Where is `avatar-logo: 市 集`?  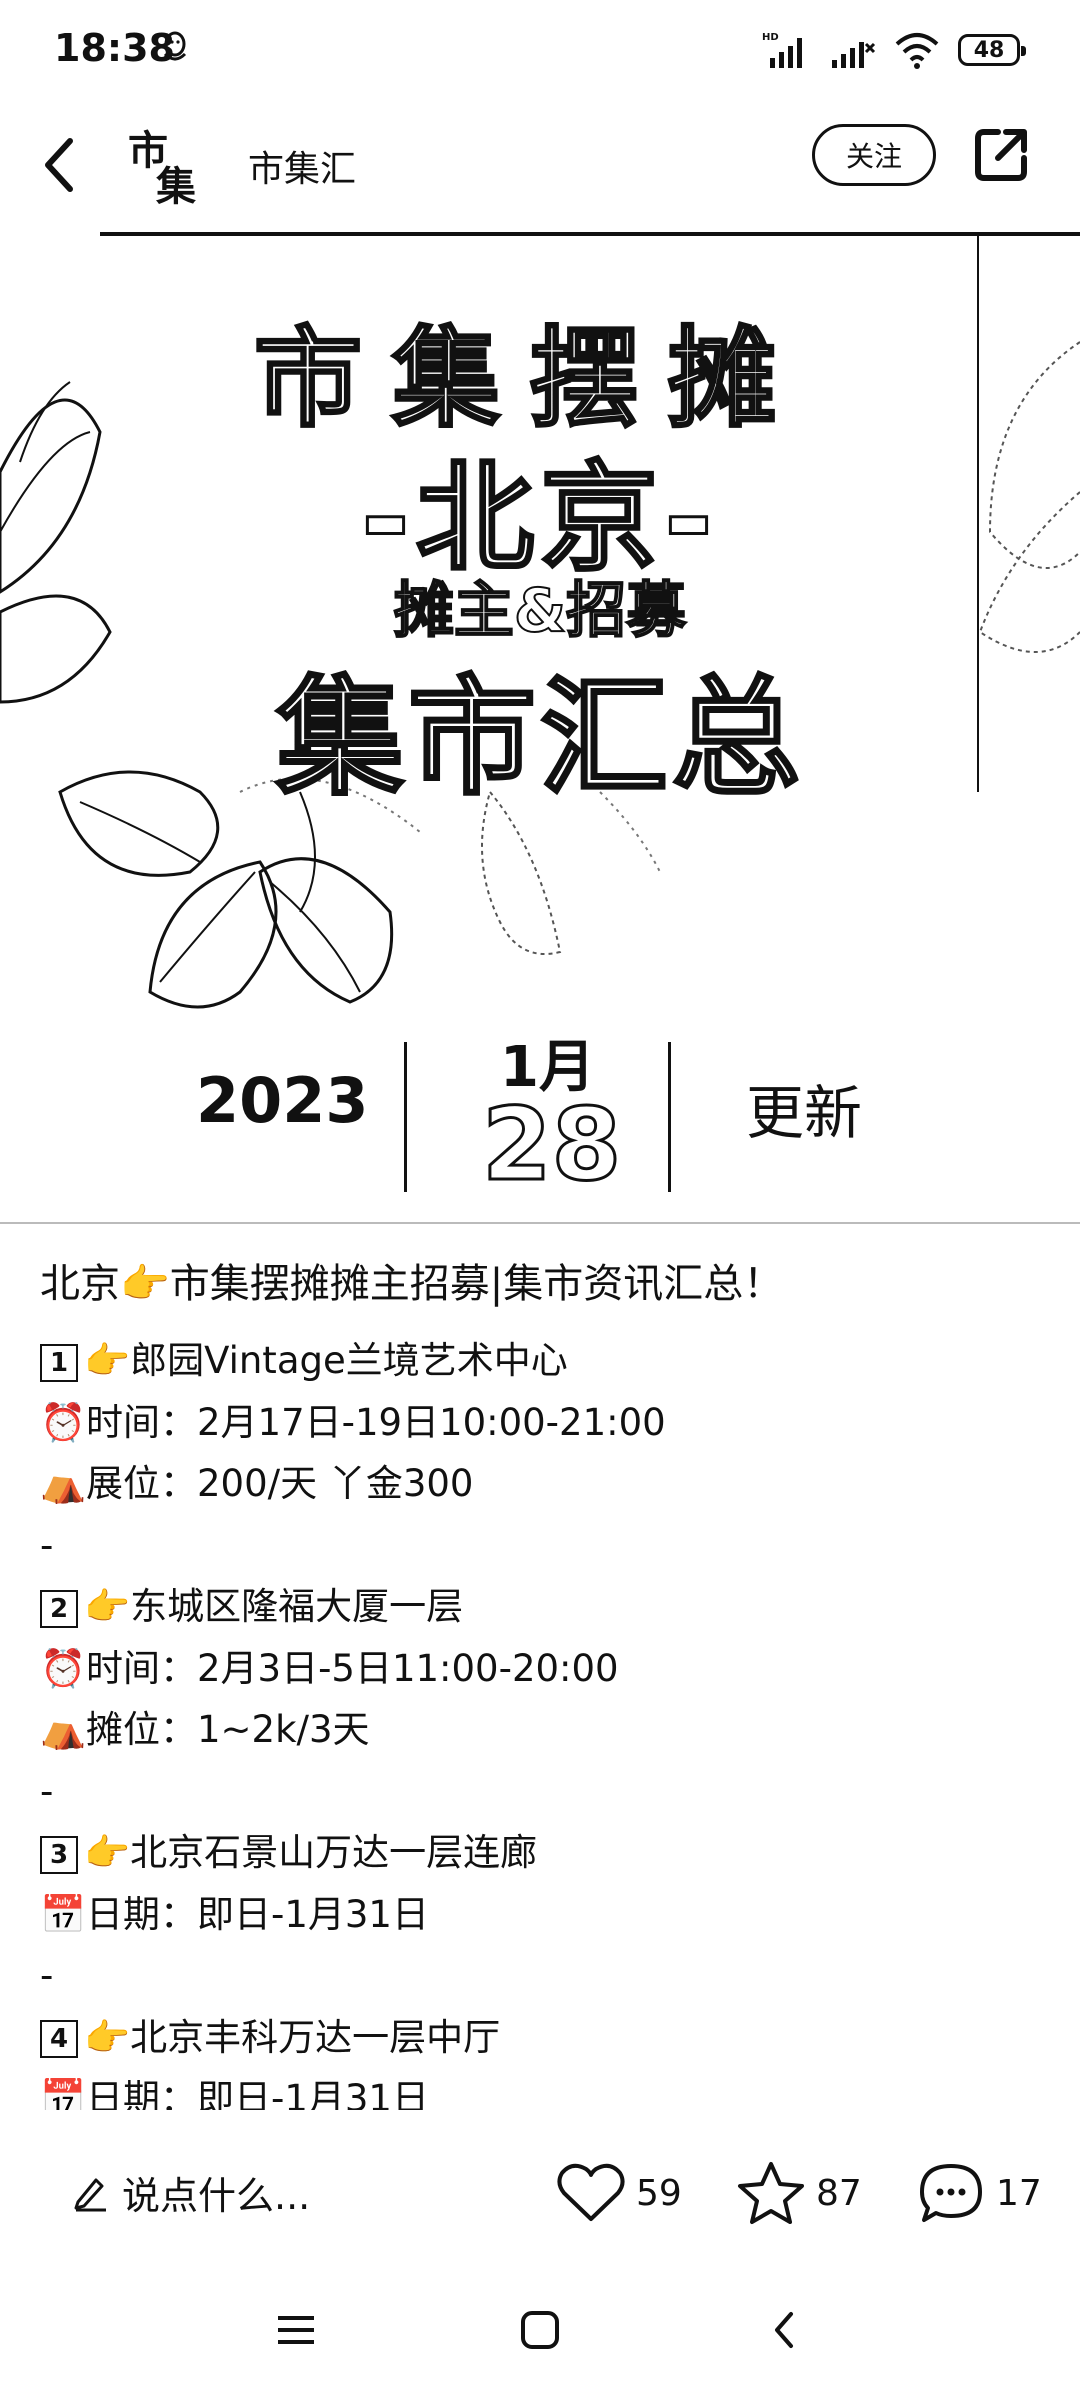 avatar-logo: 市 集 is located at coordinates (162, 169).